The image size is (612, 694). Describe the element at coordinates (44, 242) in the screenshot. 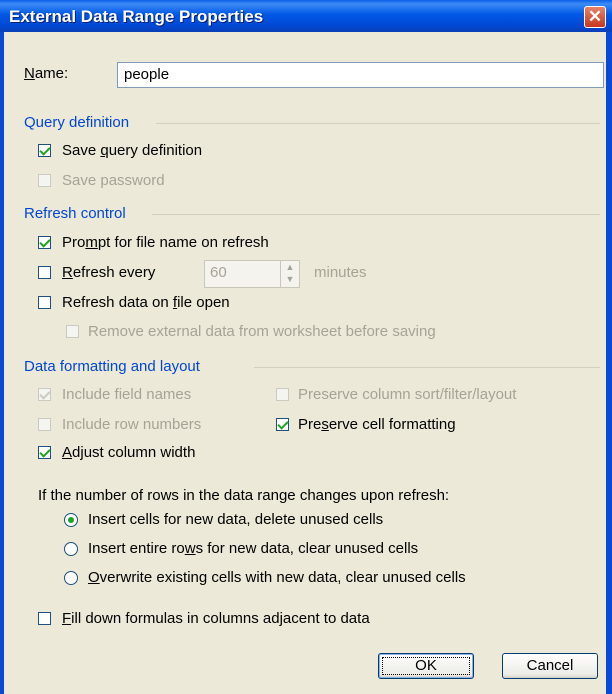

I see `prompt-file-name-checkbox` at that location.